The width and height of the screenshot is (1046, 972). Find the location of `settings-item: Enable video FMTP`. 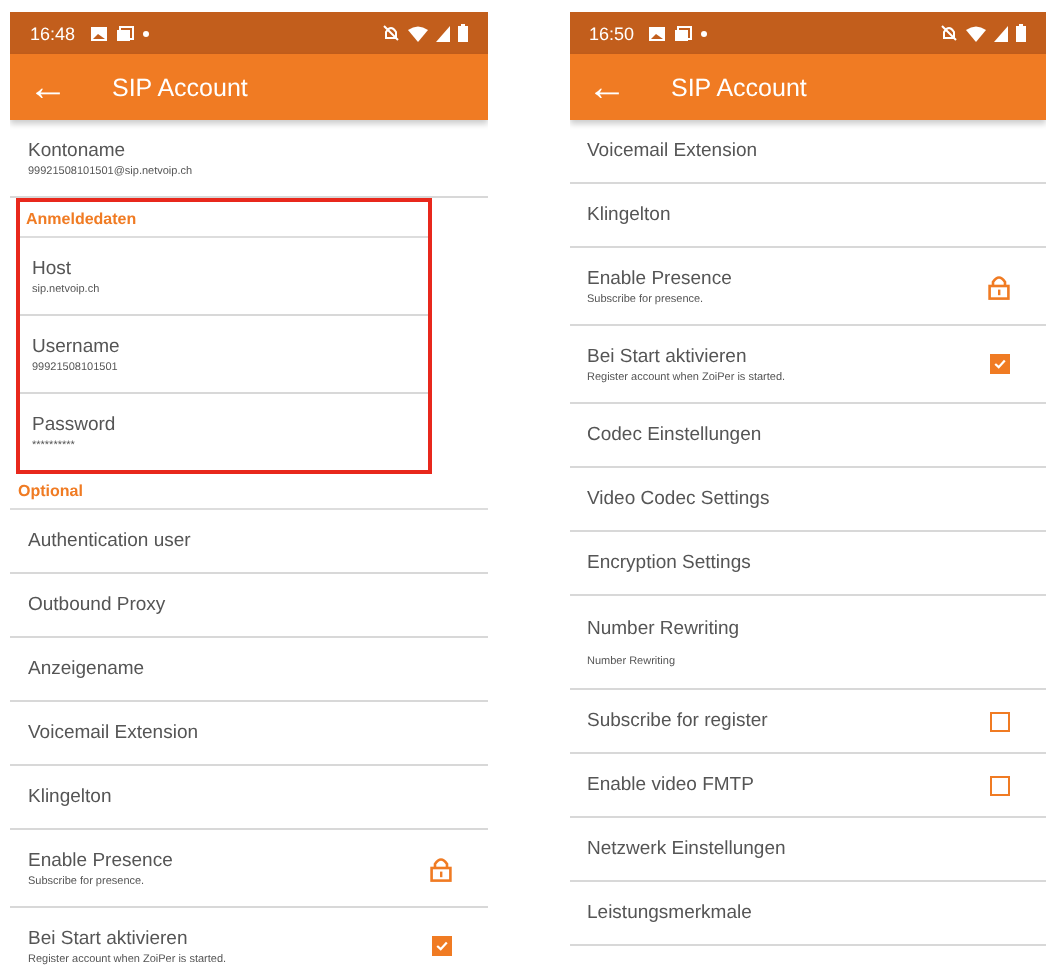

settings-item: Enable video FMTP is located at coordinates (807, 786).